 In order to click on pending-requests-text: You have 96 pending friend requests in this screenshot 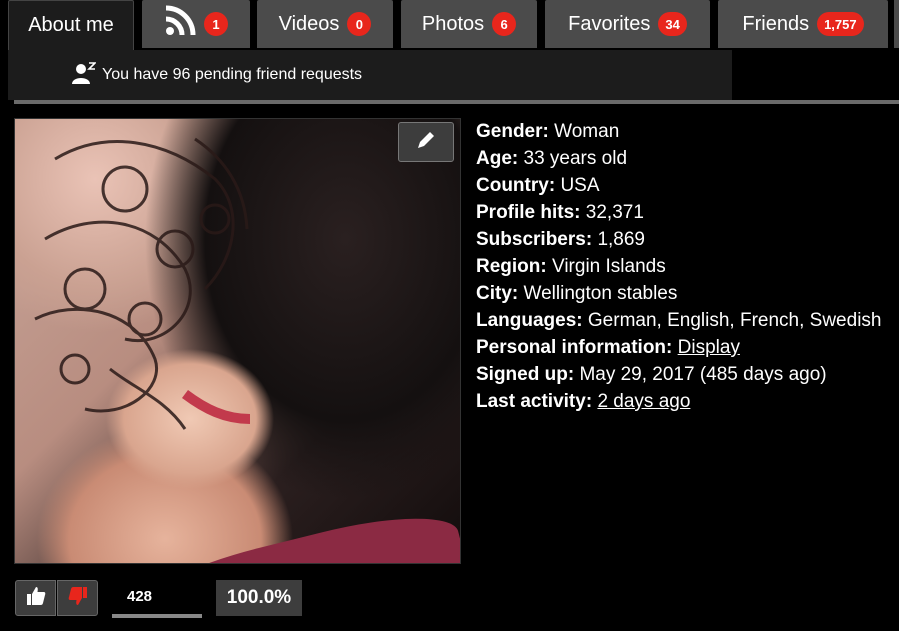, I will do `click(232, 74)`.